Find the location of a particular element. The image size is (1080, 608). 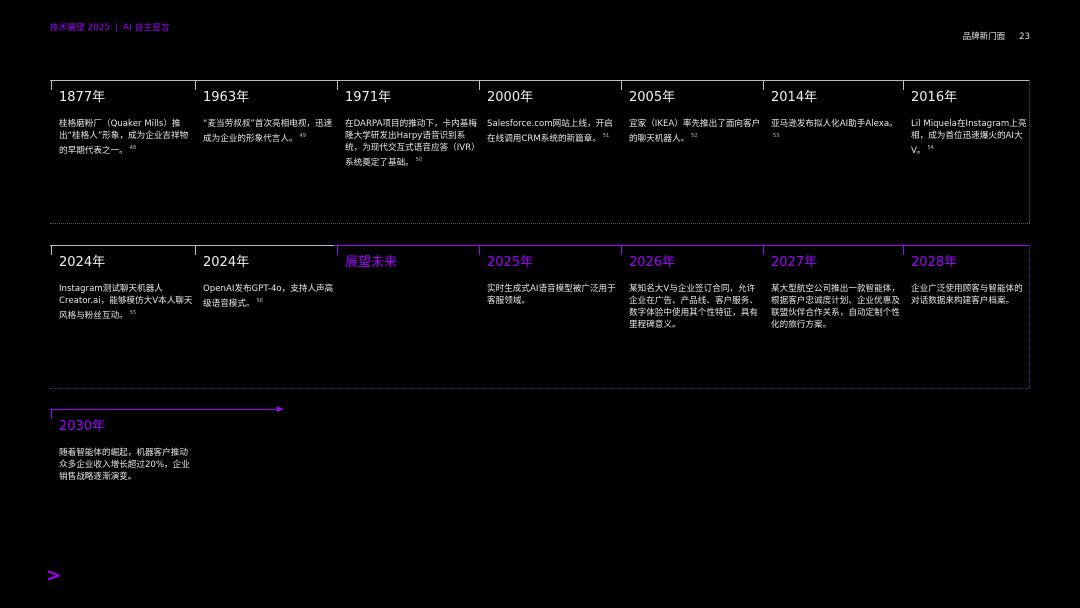

entry-text: 企业广泛使用顾客与智能体的对话数据来构建客户档案。 is located at coordinates (967, 295).